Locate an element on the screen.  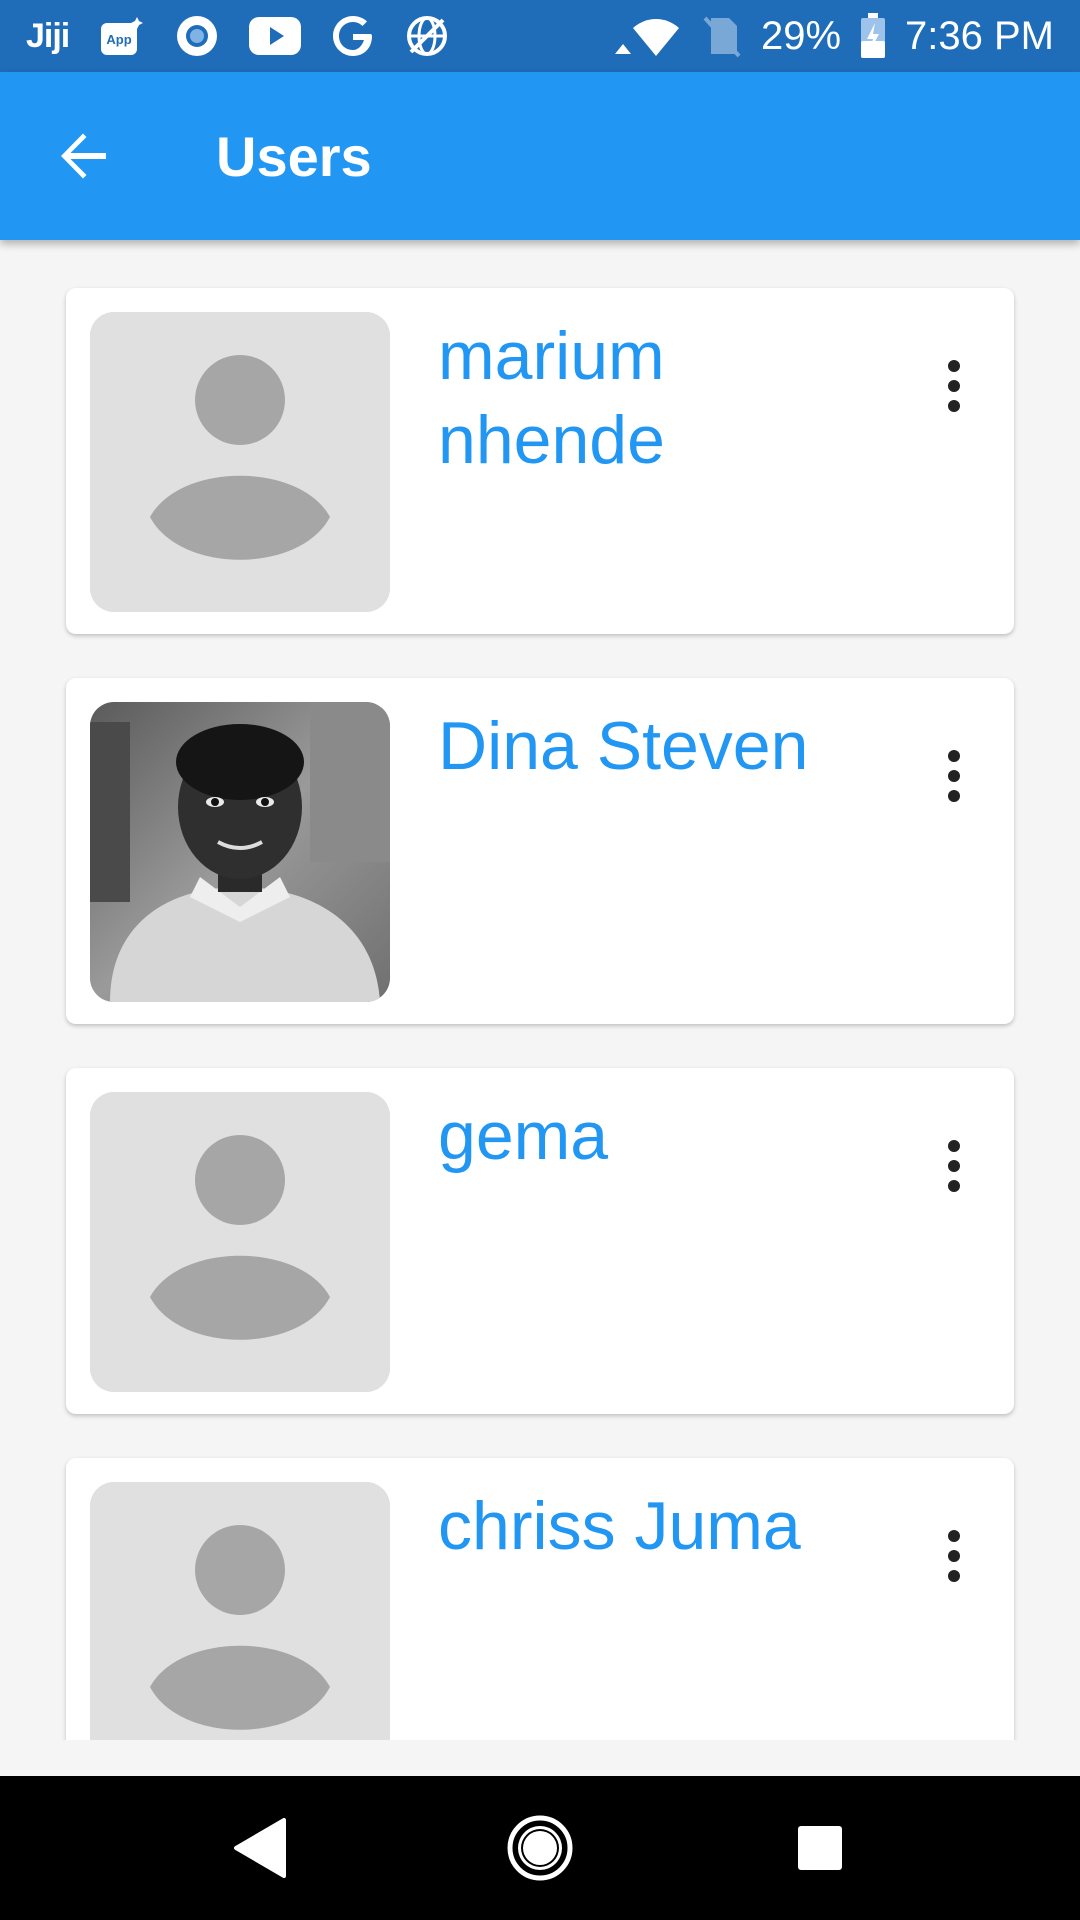
app-bar: Users is located at coordinates (540, 156).